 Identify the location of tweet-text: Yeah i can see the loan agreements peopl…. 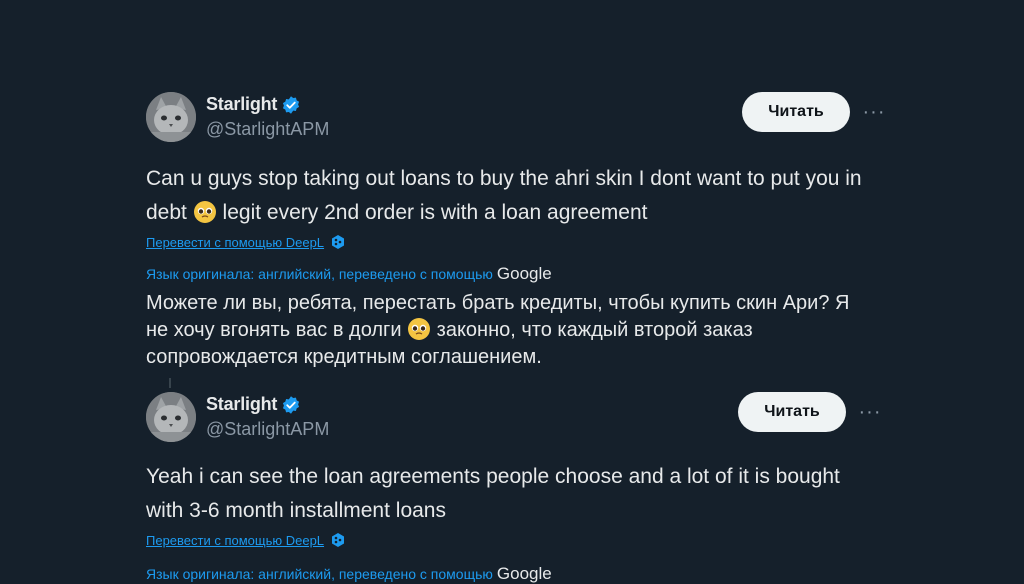
(493, 493).